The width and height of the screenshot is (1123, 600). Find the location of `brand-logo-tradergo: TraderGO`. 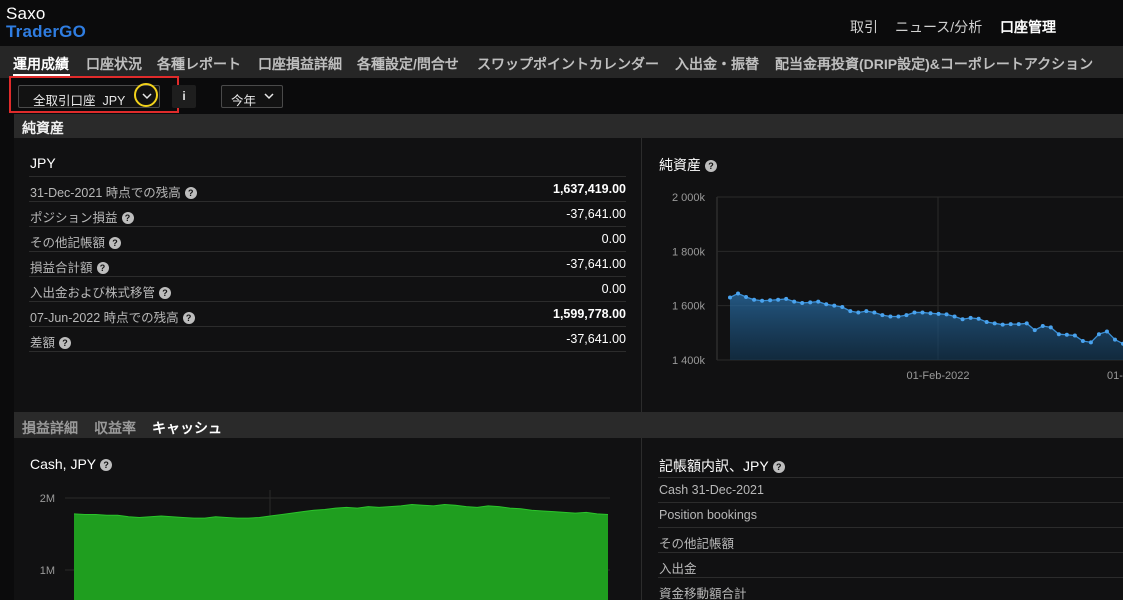

brand-logo-tradergo: TraderGO is located at coordinates (46, 31).